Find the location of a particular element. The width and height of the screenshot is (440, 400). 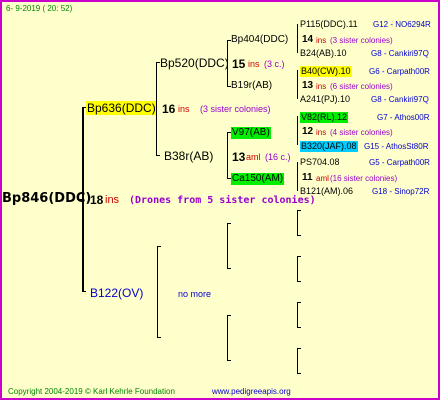

gen4-gh-vertical-line is located at coordinates (297, 176).